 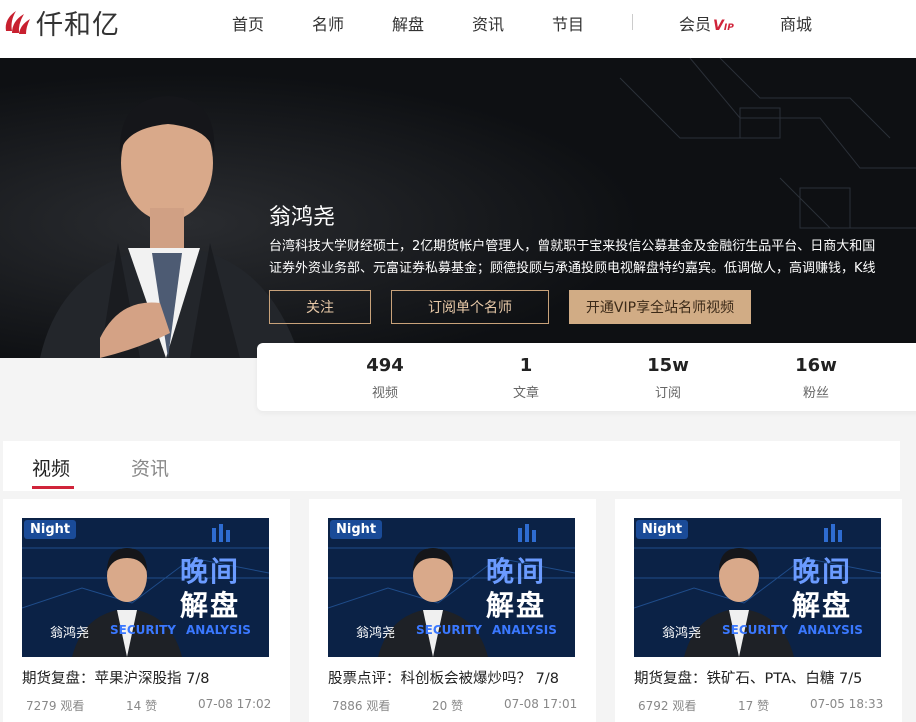 I want to click on like-count: 14 赞, so click(x=142, y=706).